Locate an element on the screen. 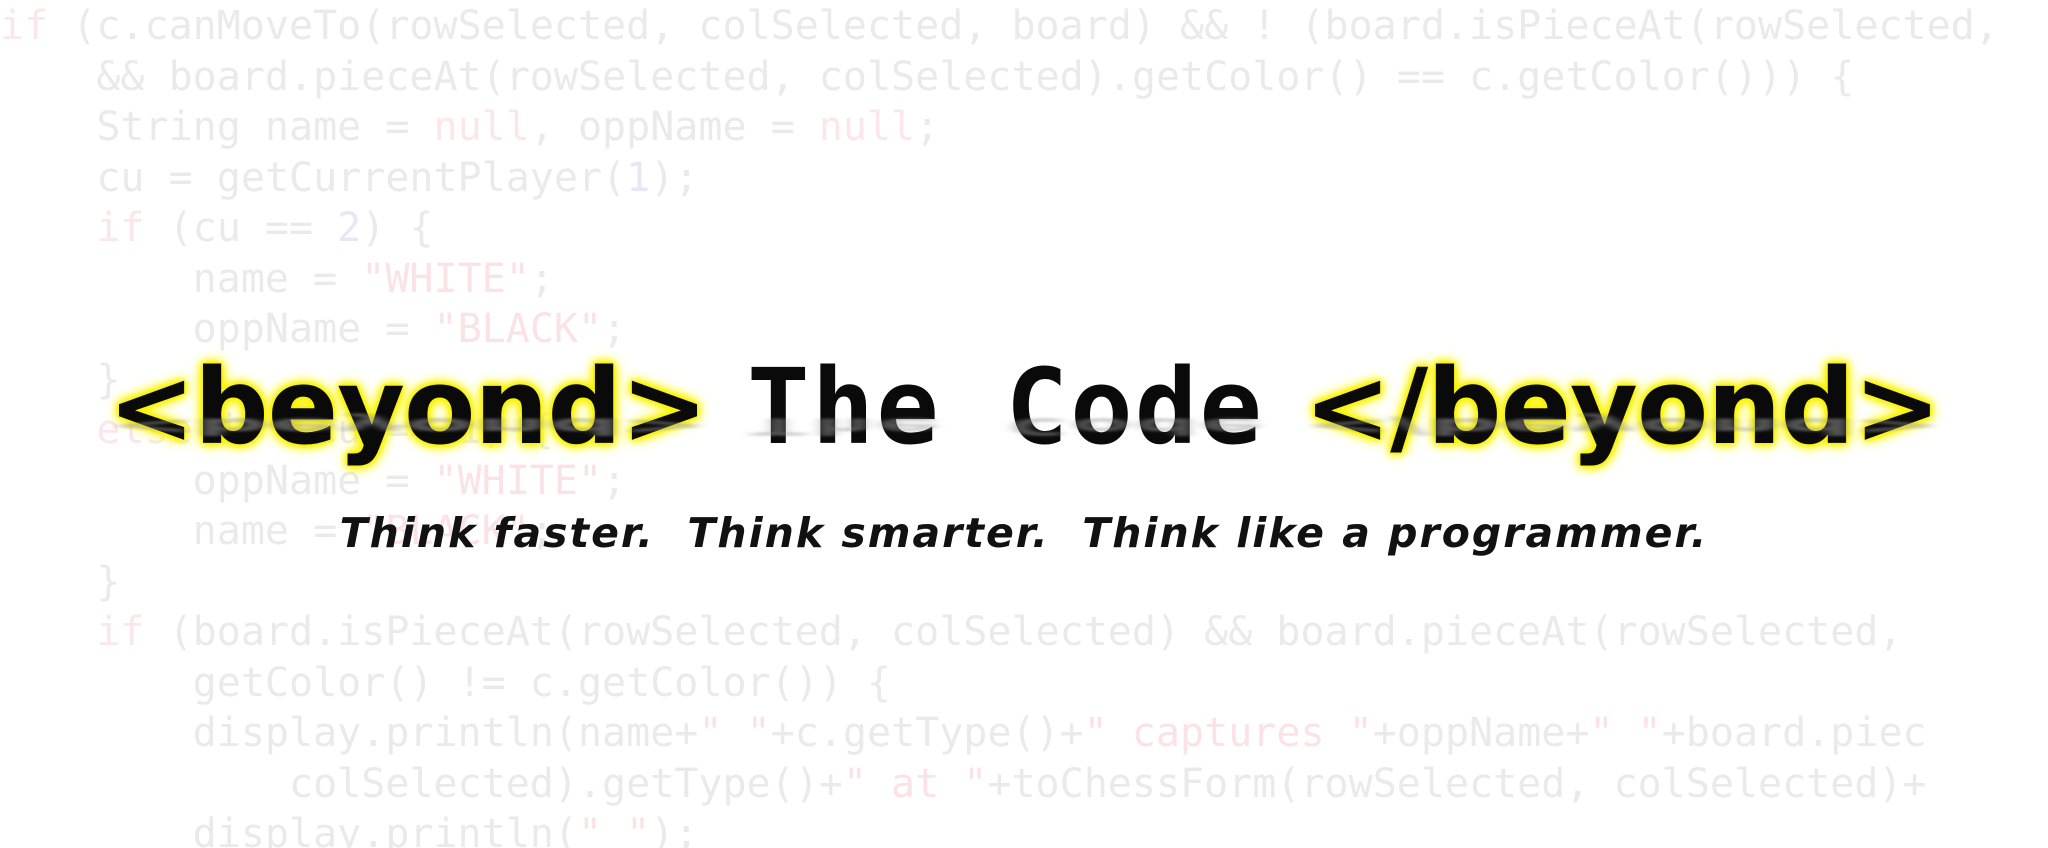 This screenshot has width=2048, height=848. code-token: "WHITE" is located at coordinates (445, 278).